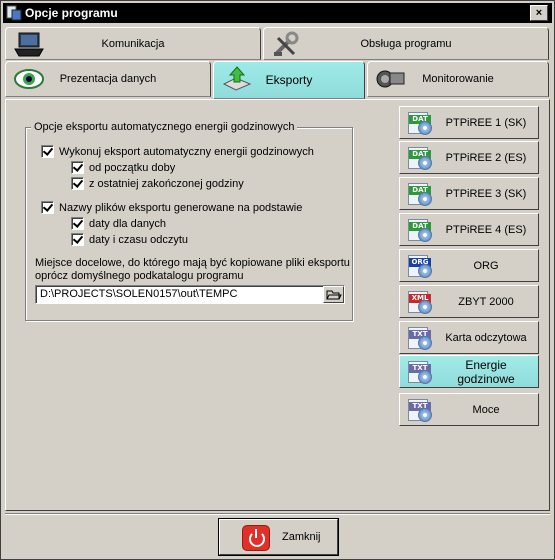 The height and width of the screenshot is (560, 555). I want to click on checkbox-last-hour: z ostatniej zakończonej godziny, so click(157, 183).